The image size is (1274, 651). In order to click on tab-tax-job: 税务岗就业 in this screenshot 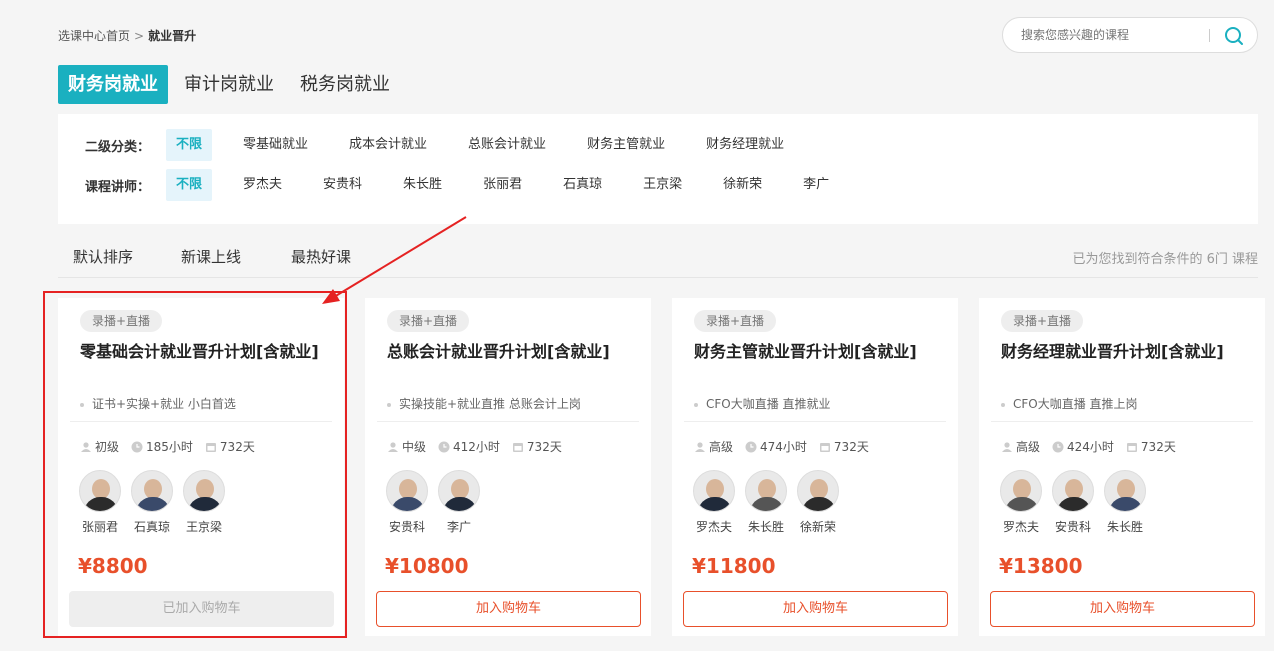, I will do `click(345, 84)`.